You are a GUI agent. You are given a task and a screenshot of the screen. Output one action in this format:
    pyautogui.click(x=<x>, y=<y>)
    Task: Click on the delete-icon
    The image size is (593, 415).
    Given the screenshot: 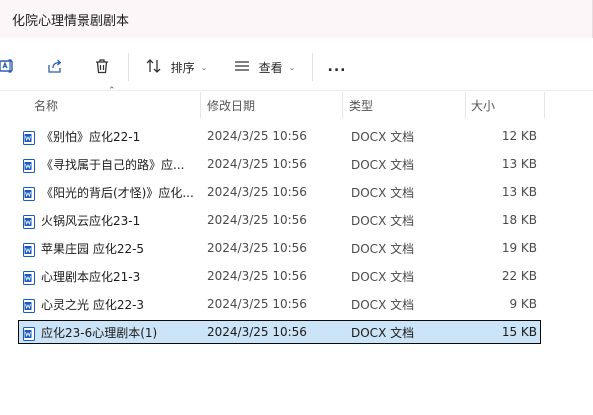 What is the action you would take?
    pyautogui.click(x=102, y=67)
    